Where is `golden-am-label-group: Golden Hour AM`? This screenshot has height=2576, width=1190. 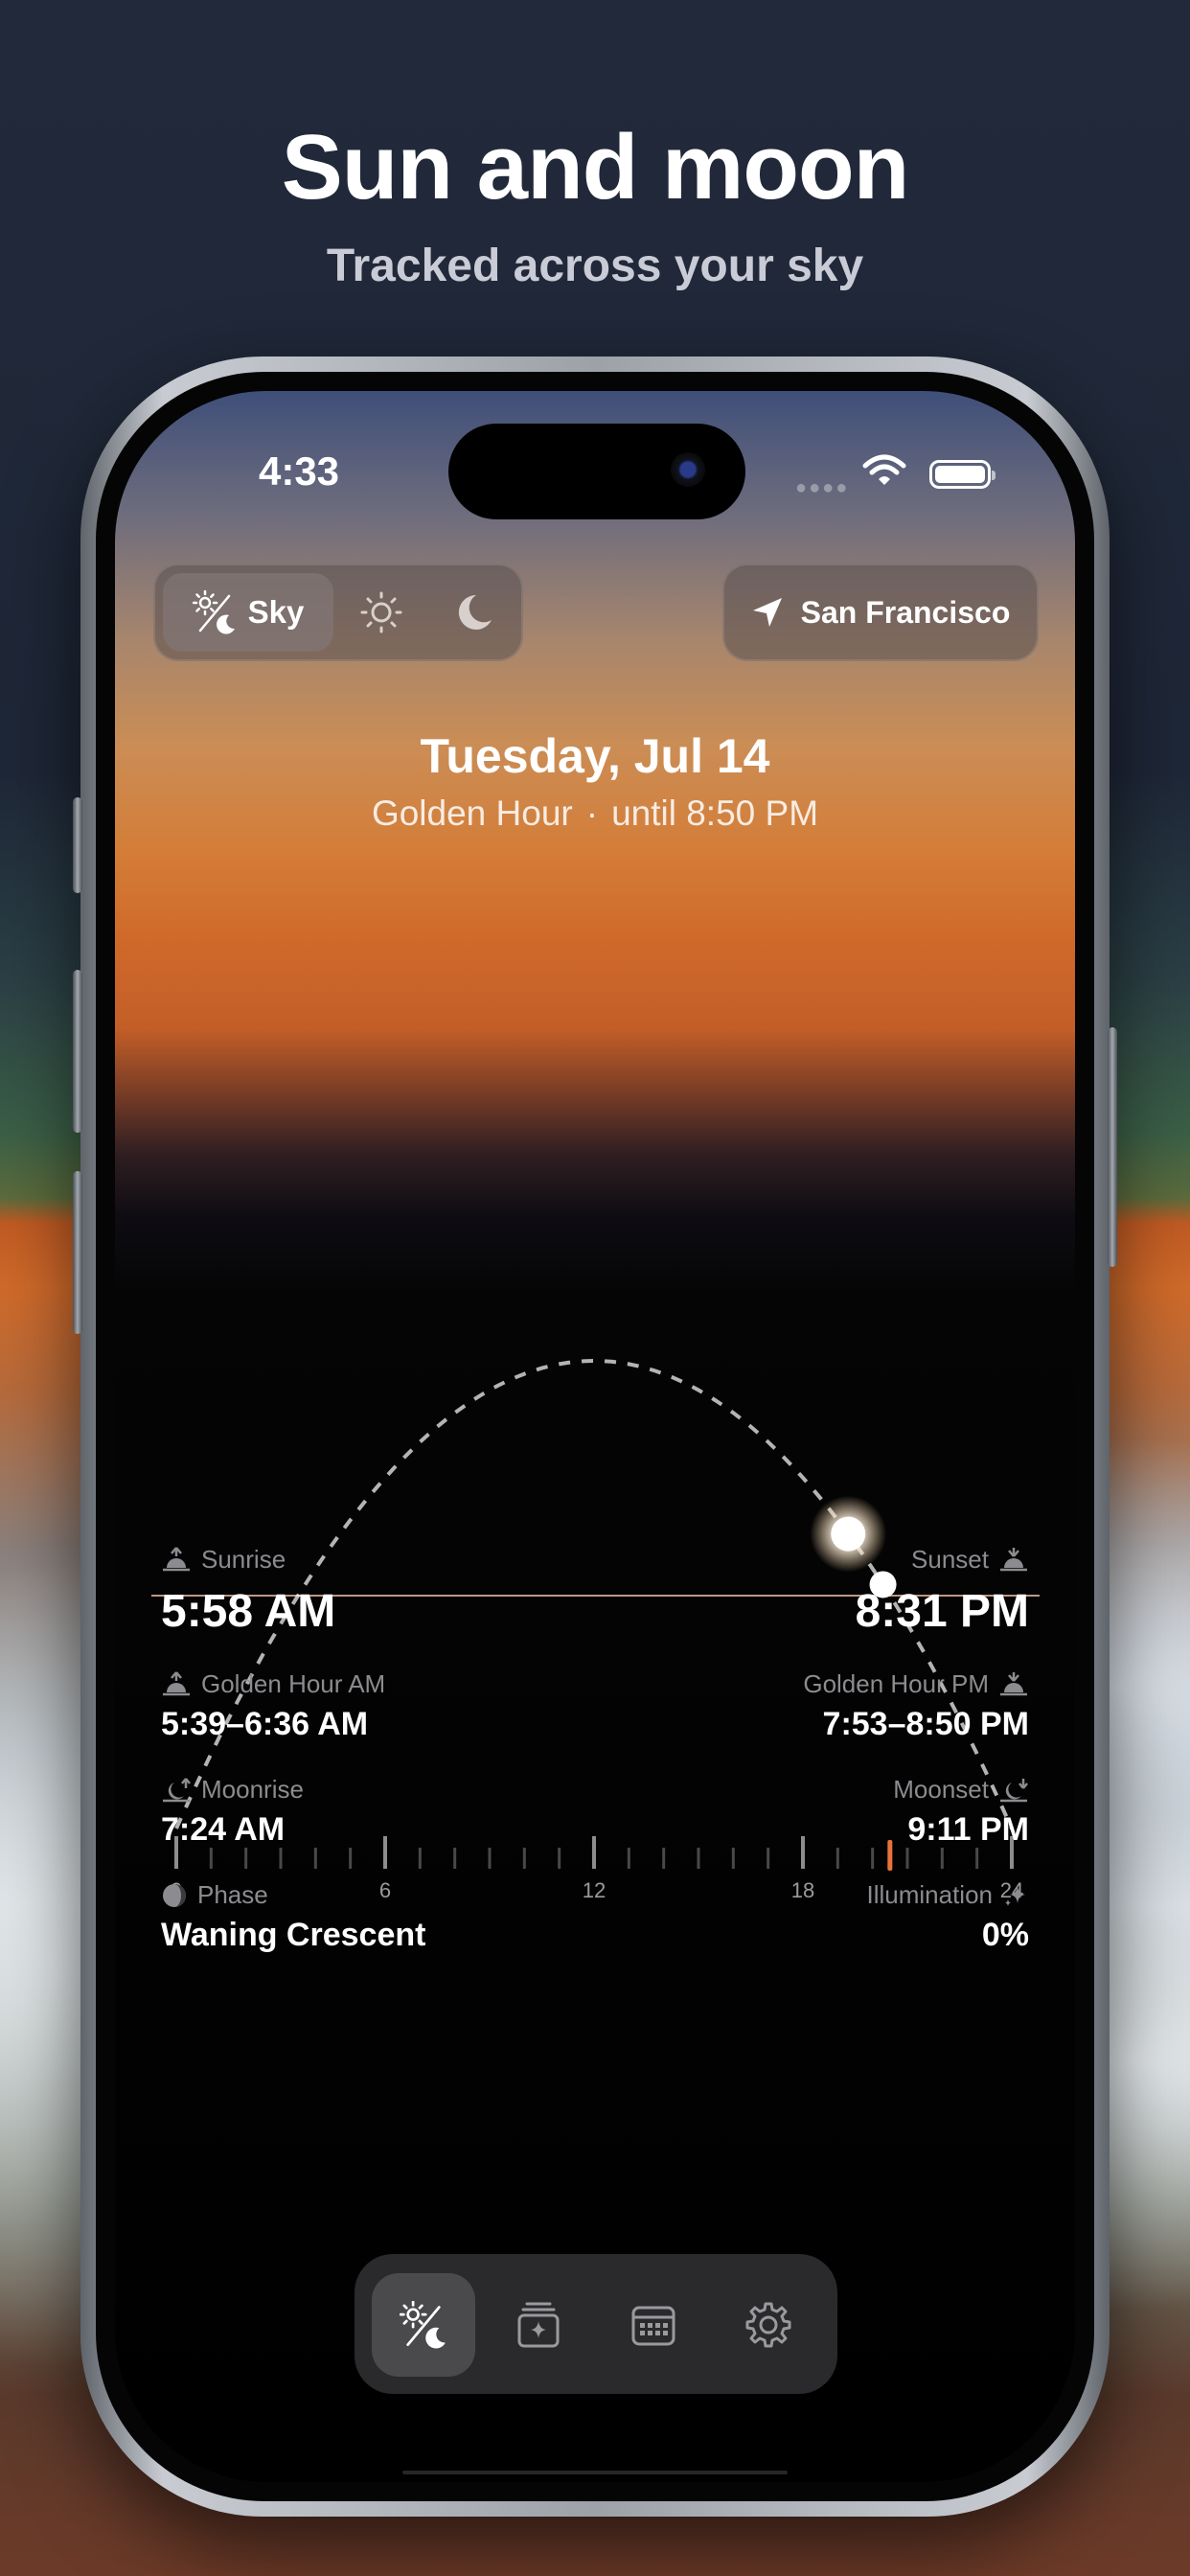 golden-am-label-group: Golden Hour AM is located at coordinates (273, 1684).